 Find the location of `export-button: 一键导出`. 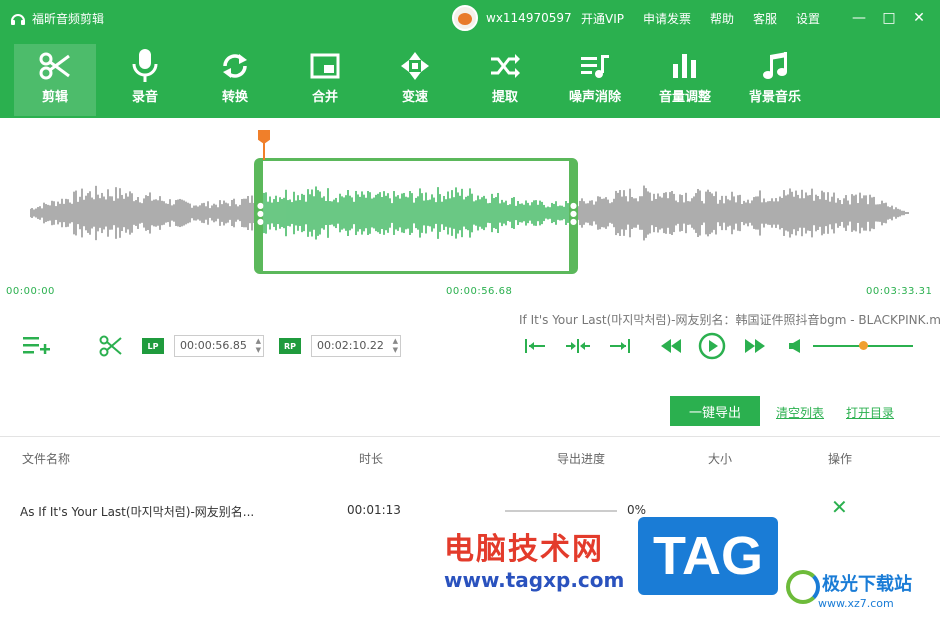

export-button: 一键导出 is located at coordinates (715, 411).